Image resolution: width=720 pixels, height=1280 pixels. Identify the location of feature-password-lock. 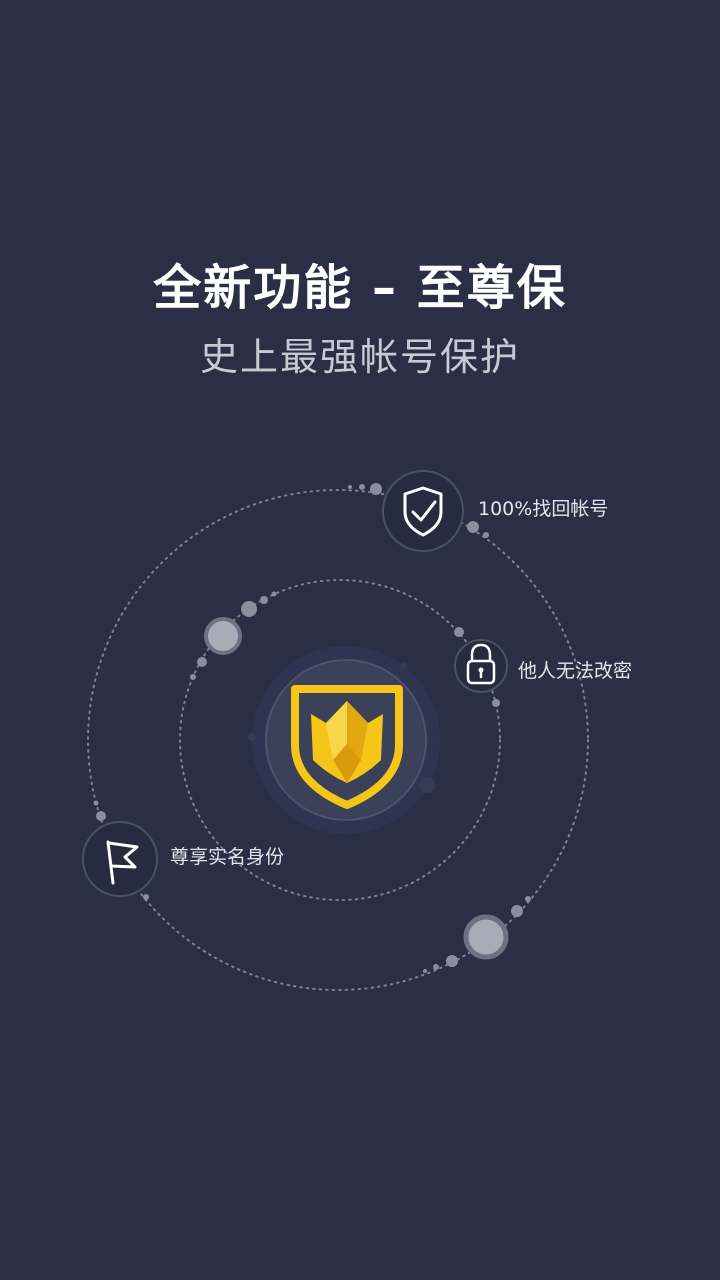
(481, 666).